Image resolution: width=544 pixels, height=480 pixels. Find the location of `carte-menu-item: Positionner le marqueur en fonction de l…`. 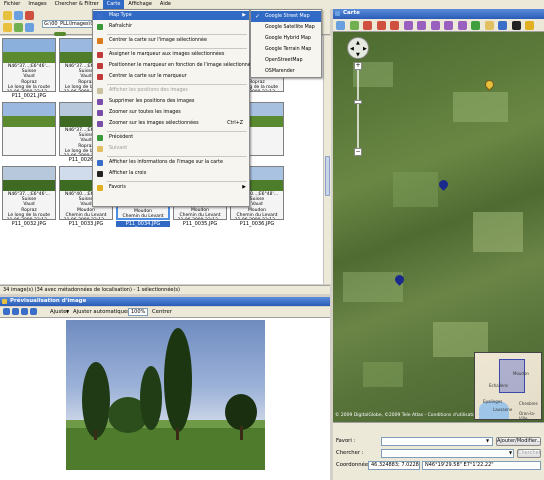

carte-menu-item: Positionner le marqueur en fonction de l… is located at coordinates (173, 65).